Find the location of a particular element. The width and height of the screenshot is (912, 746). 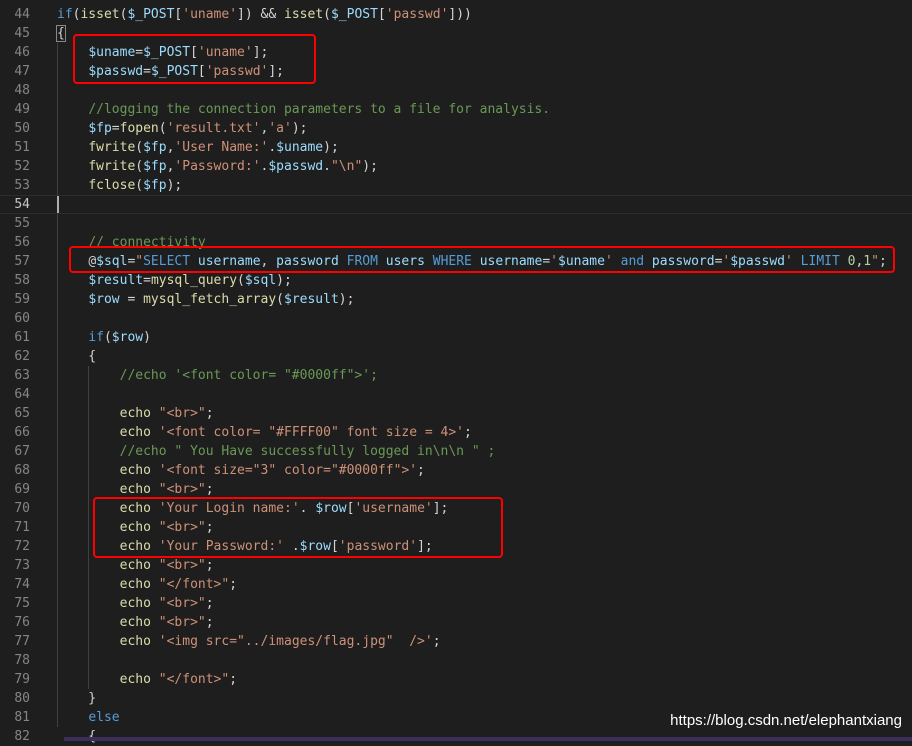

code-line: 64 is located at coordinates (456, 394).